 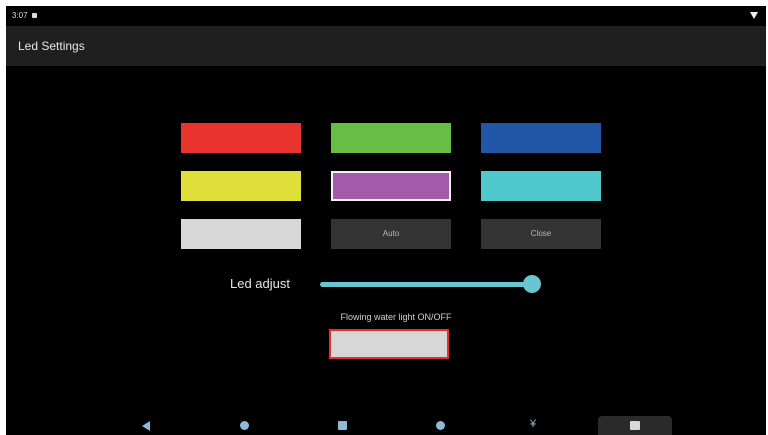 I want to click on dot-icon, so click(x=440, y=425).